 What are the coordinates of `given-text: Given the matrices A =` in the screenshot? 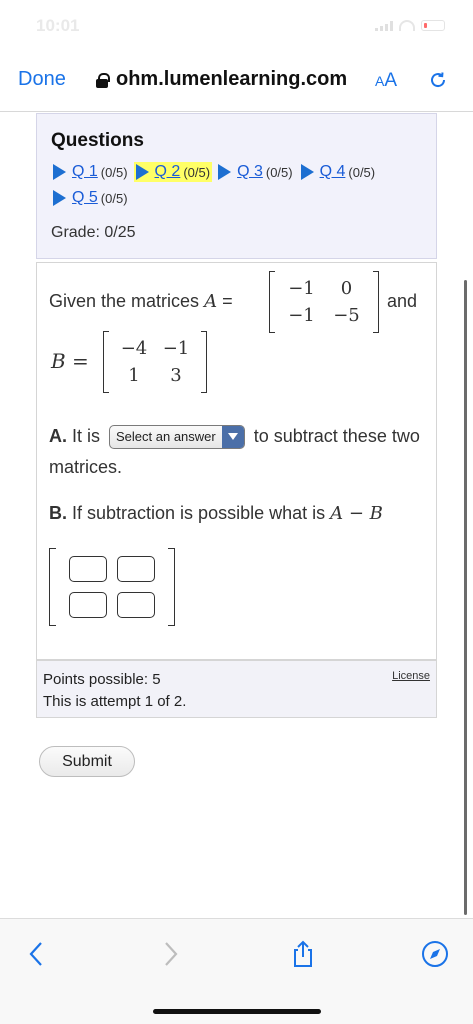 It's located at (141, 301).